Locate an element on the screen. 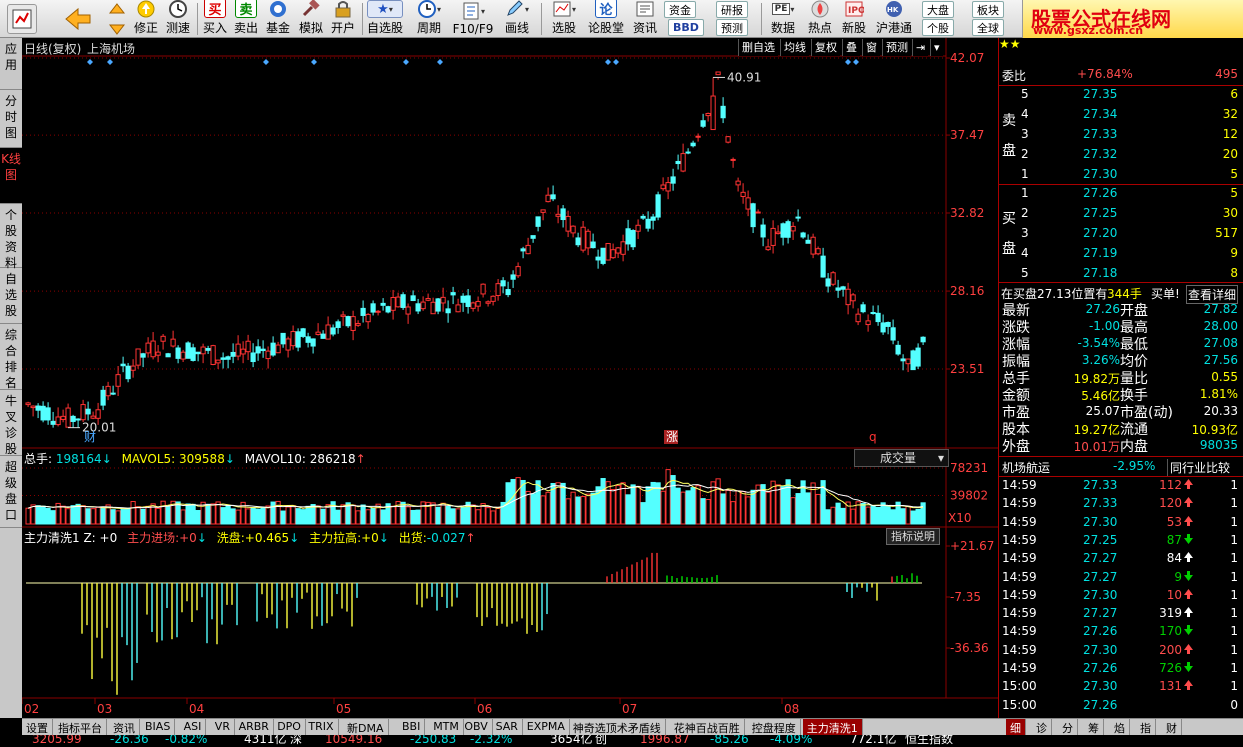  single-stock-button: 个股 is located at coordinates (938, 27).